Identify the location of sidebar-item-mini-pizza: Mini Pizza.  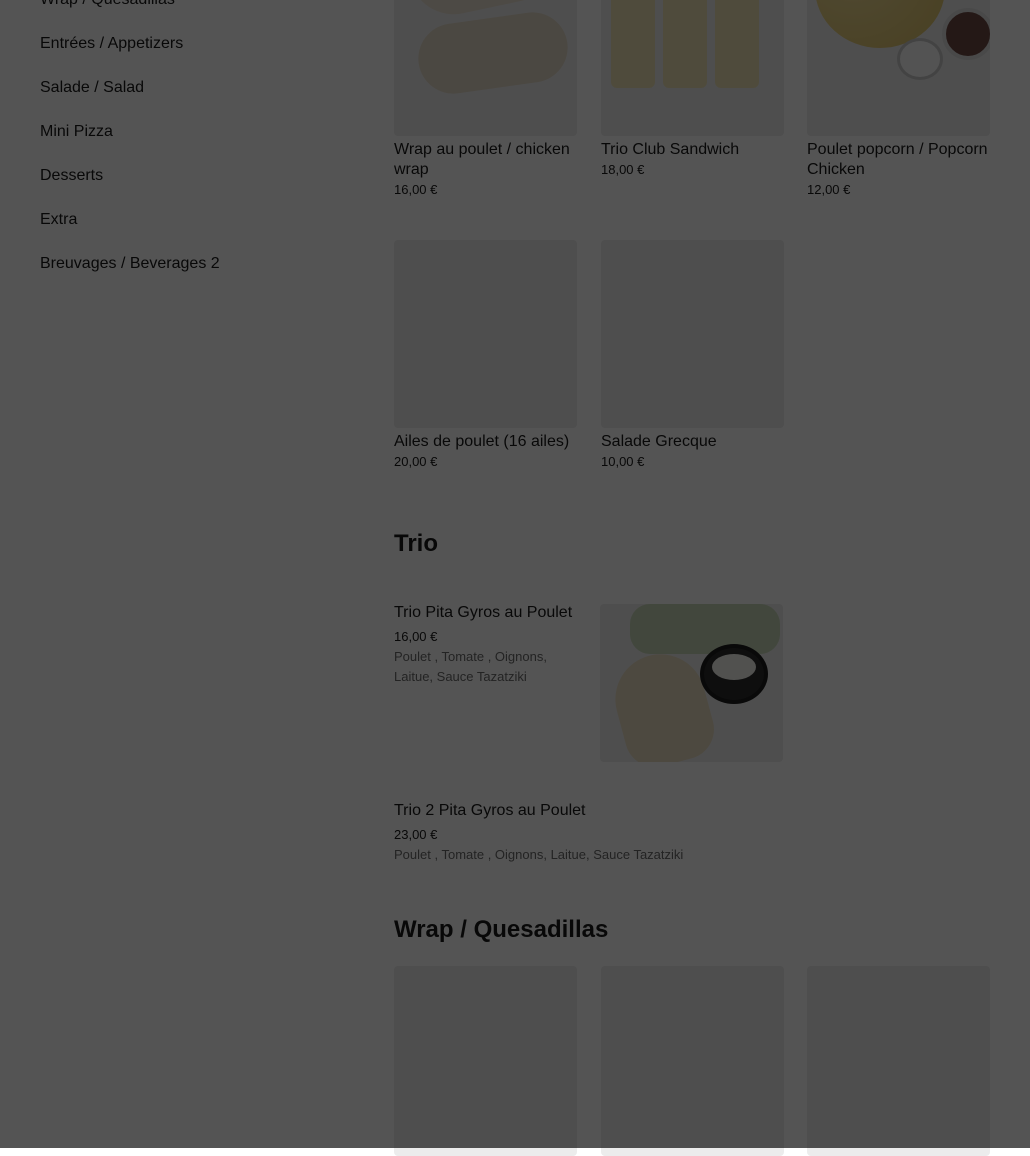
(200, 139).